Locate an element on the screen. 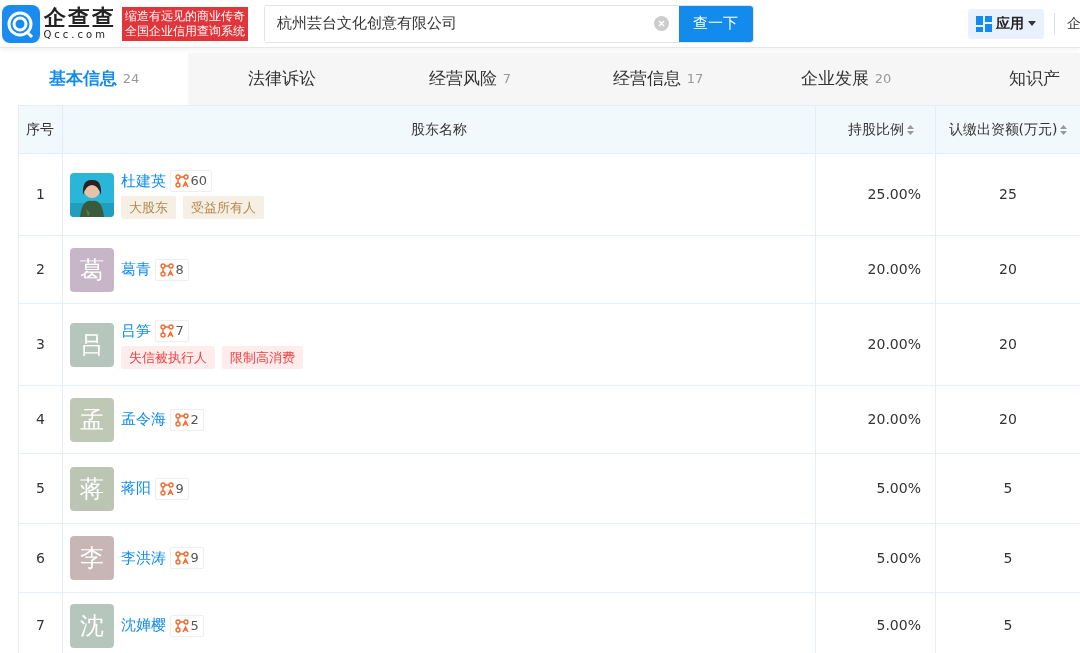  person-link: 蒋阳 is located at coordinates (136, 488).